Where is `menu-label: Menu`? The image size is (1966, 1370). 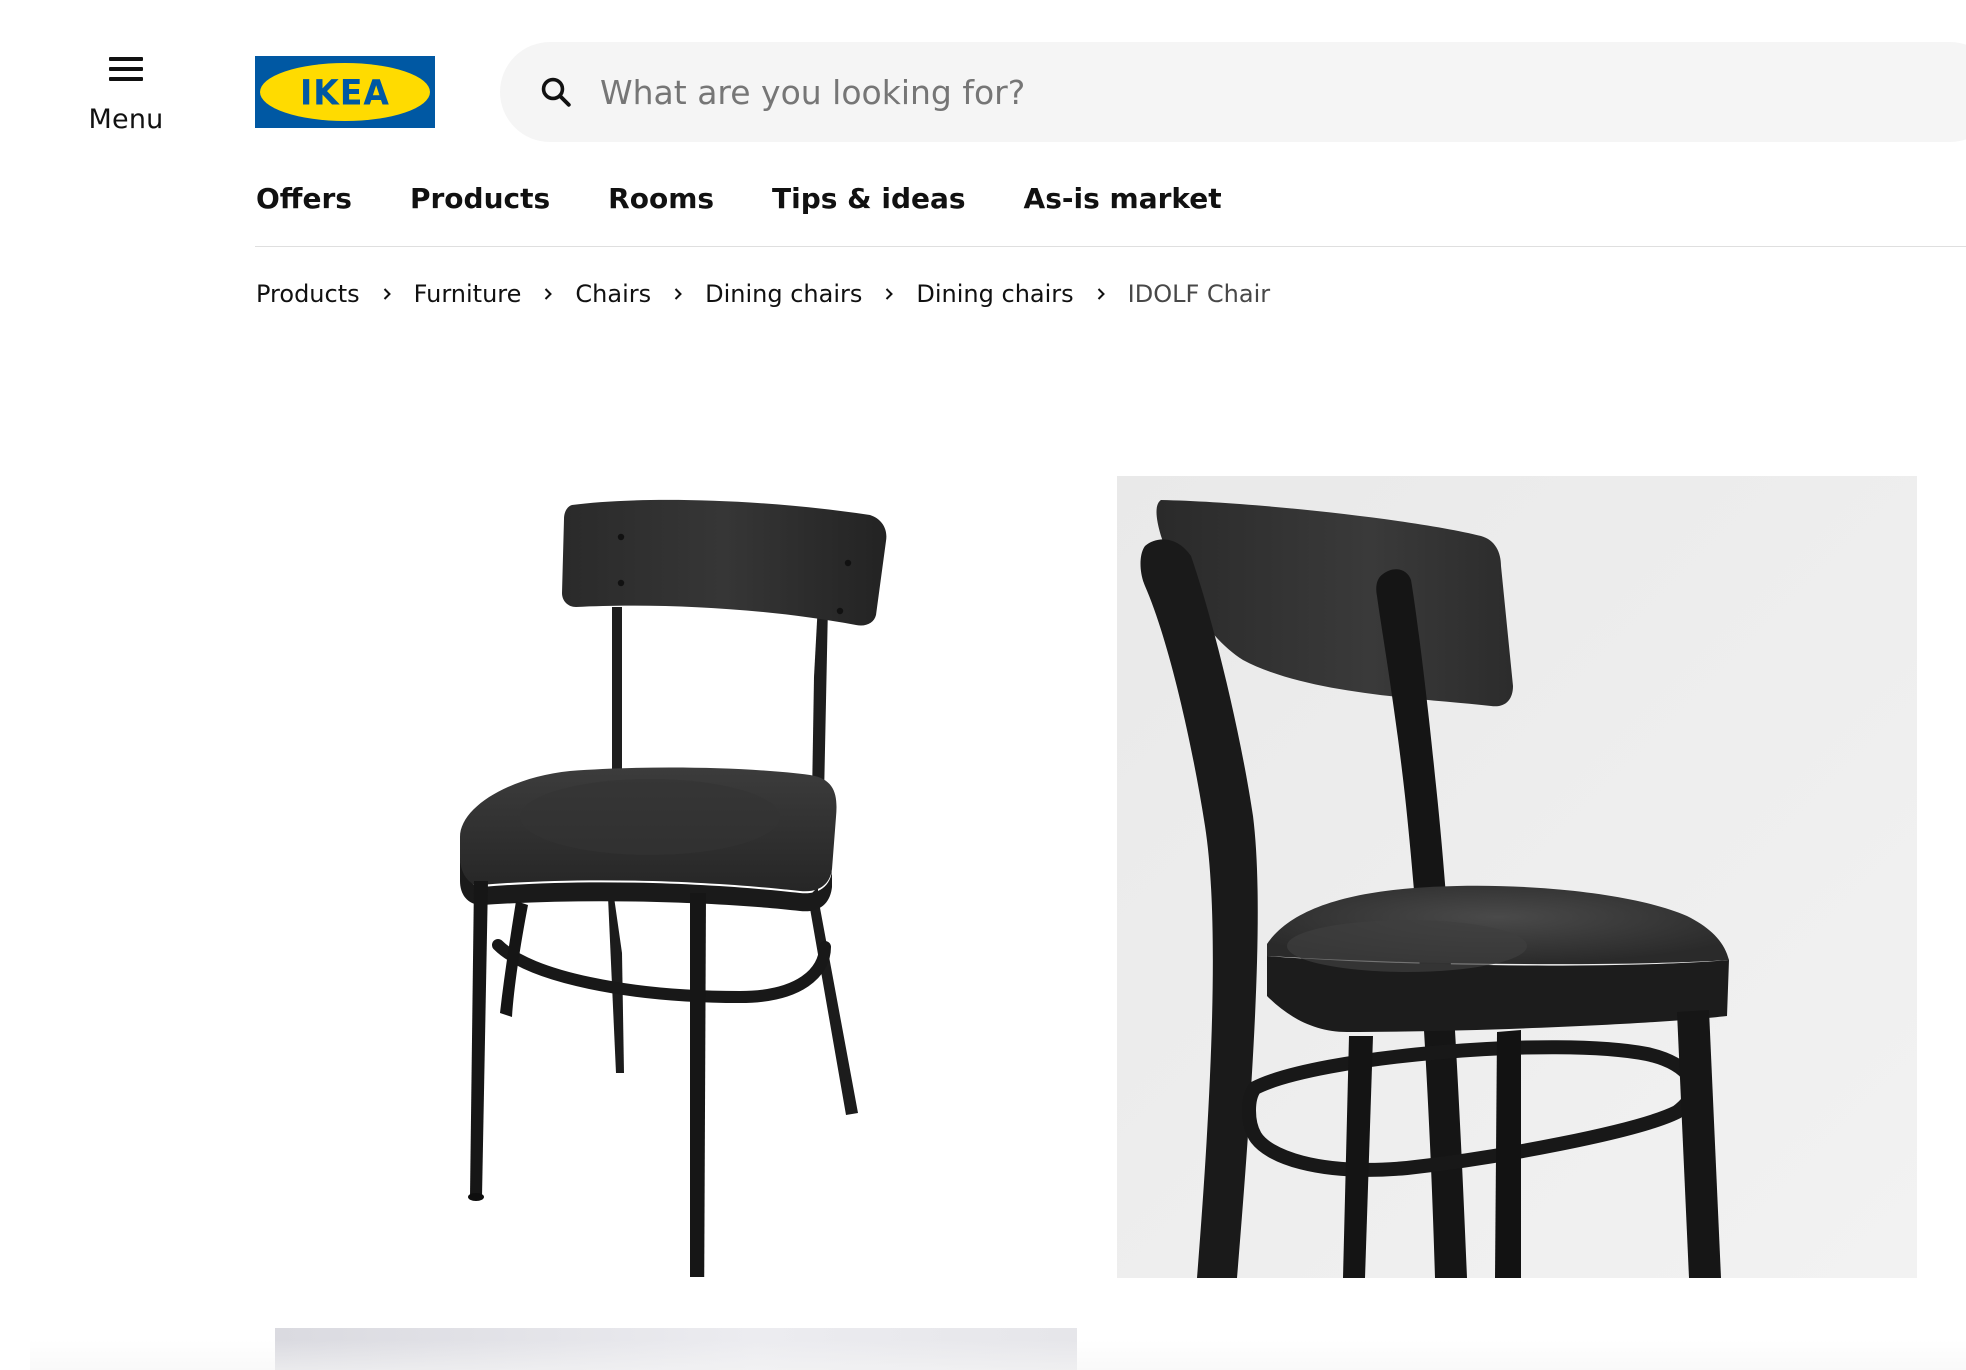 menu-label: Menu is located at coordinates (126, 119).